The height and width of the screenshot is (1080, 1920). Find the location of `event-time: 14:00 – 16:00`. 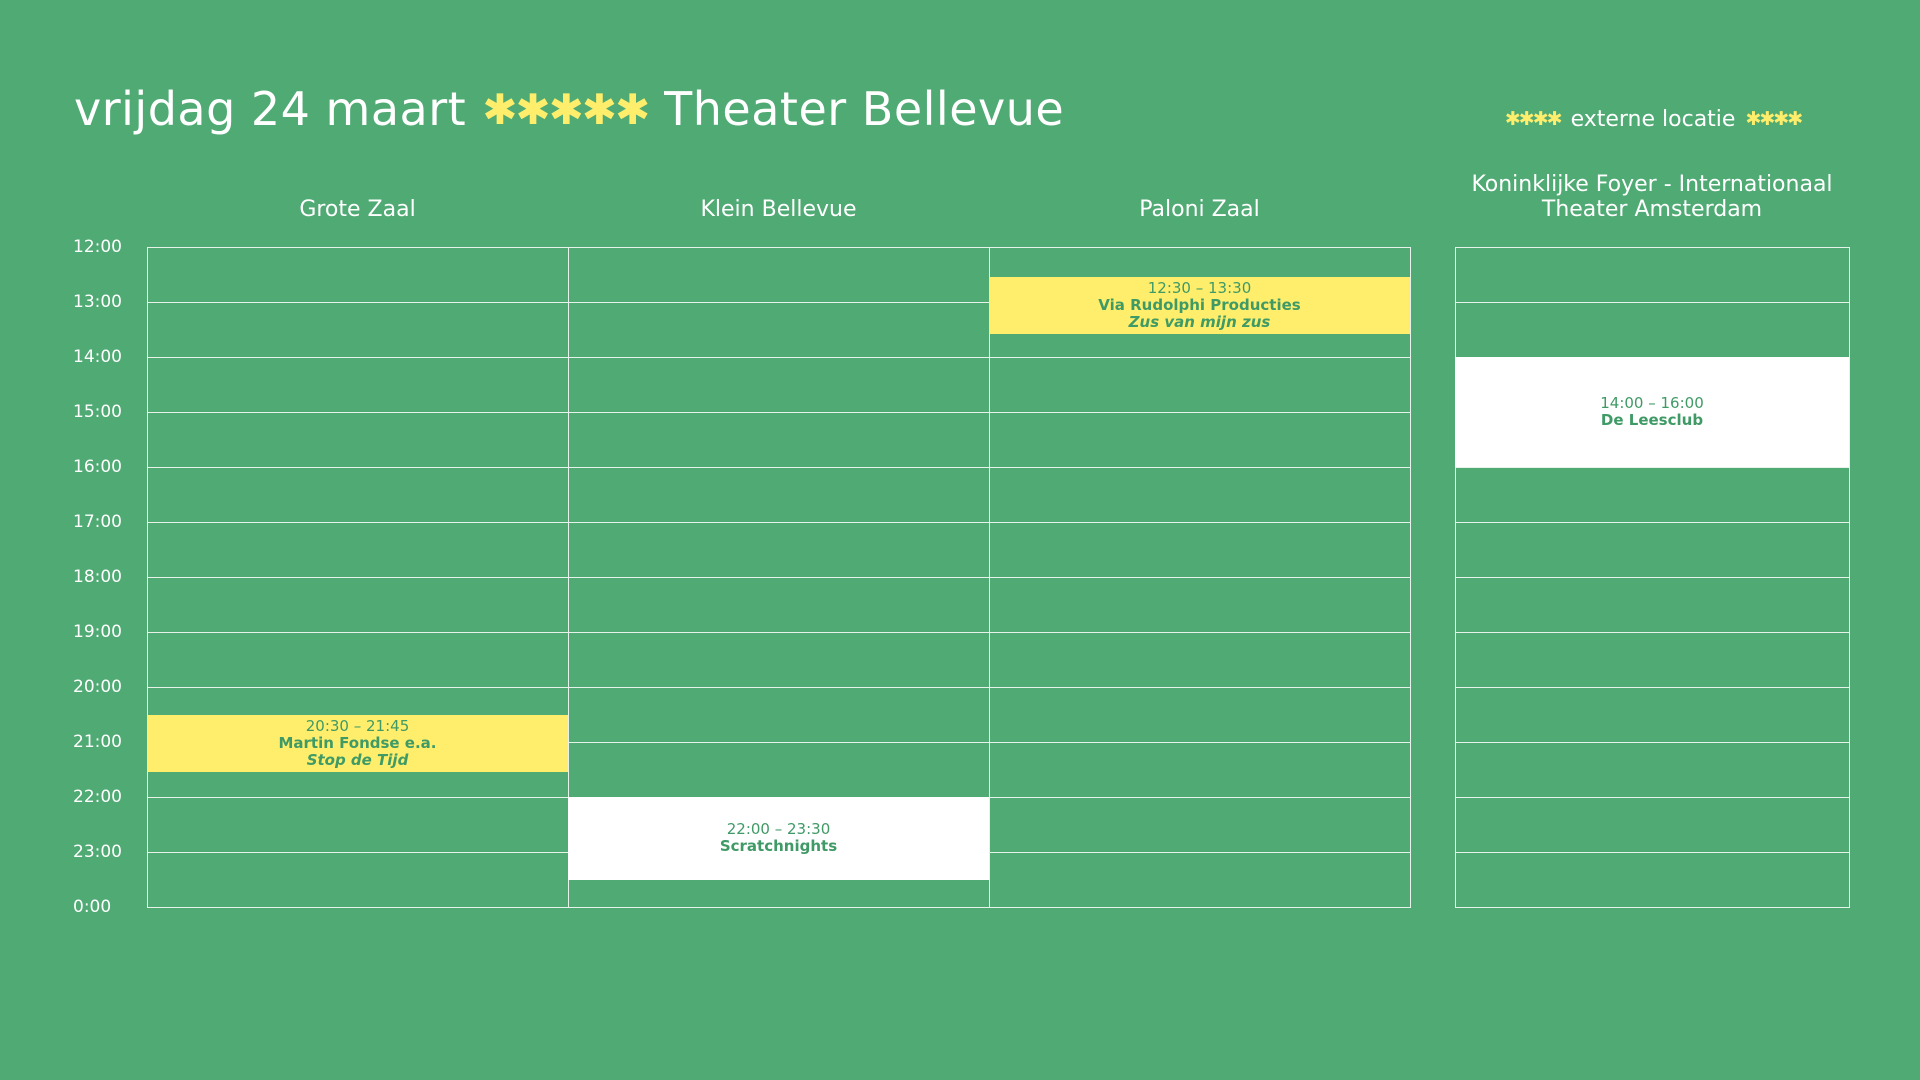

event-time: 14:00 – 16:00 is located at coordinates (1652, 403).